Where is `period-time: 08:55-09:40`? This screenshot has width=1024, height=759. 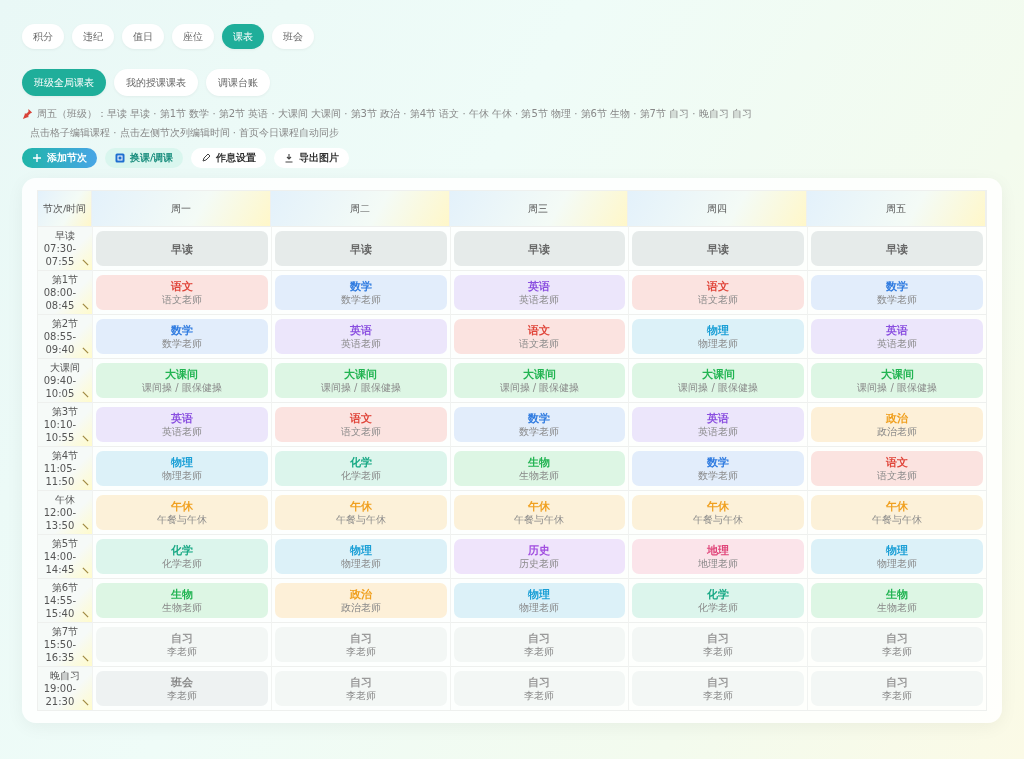 period-time: 08:55-09:40 is located at coordinates (59, 343).